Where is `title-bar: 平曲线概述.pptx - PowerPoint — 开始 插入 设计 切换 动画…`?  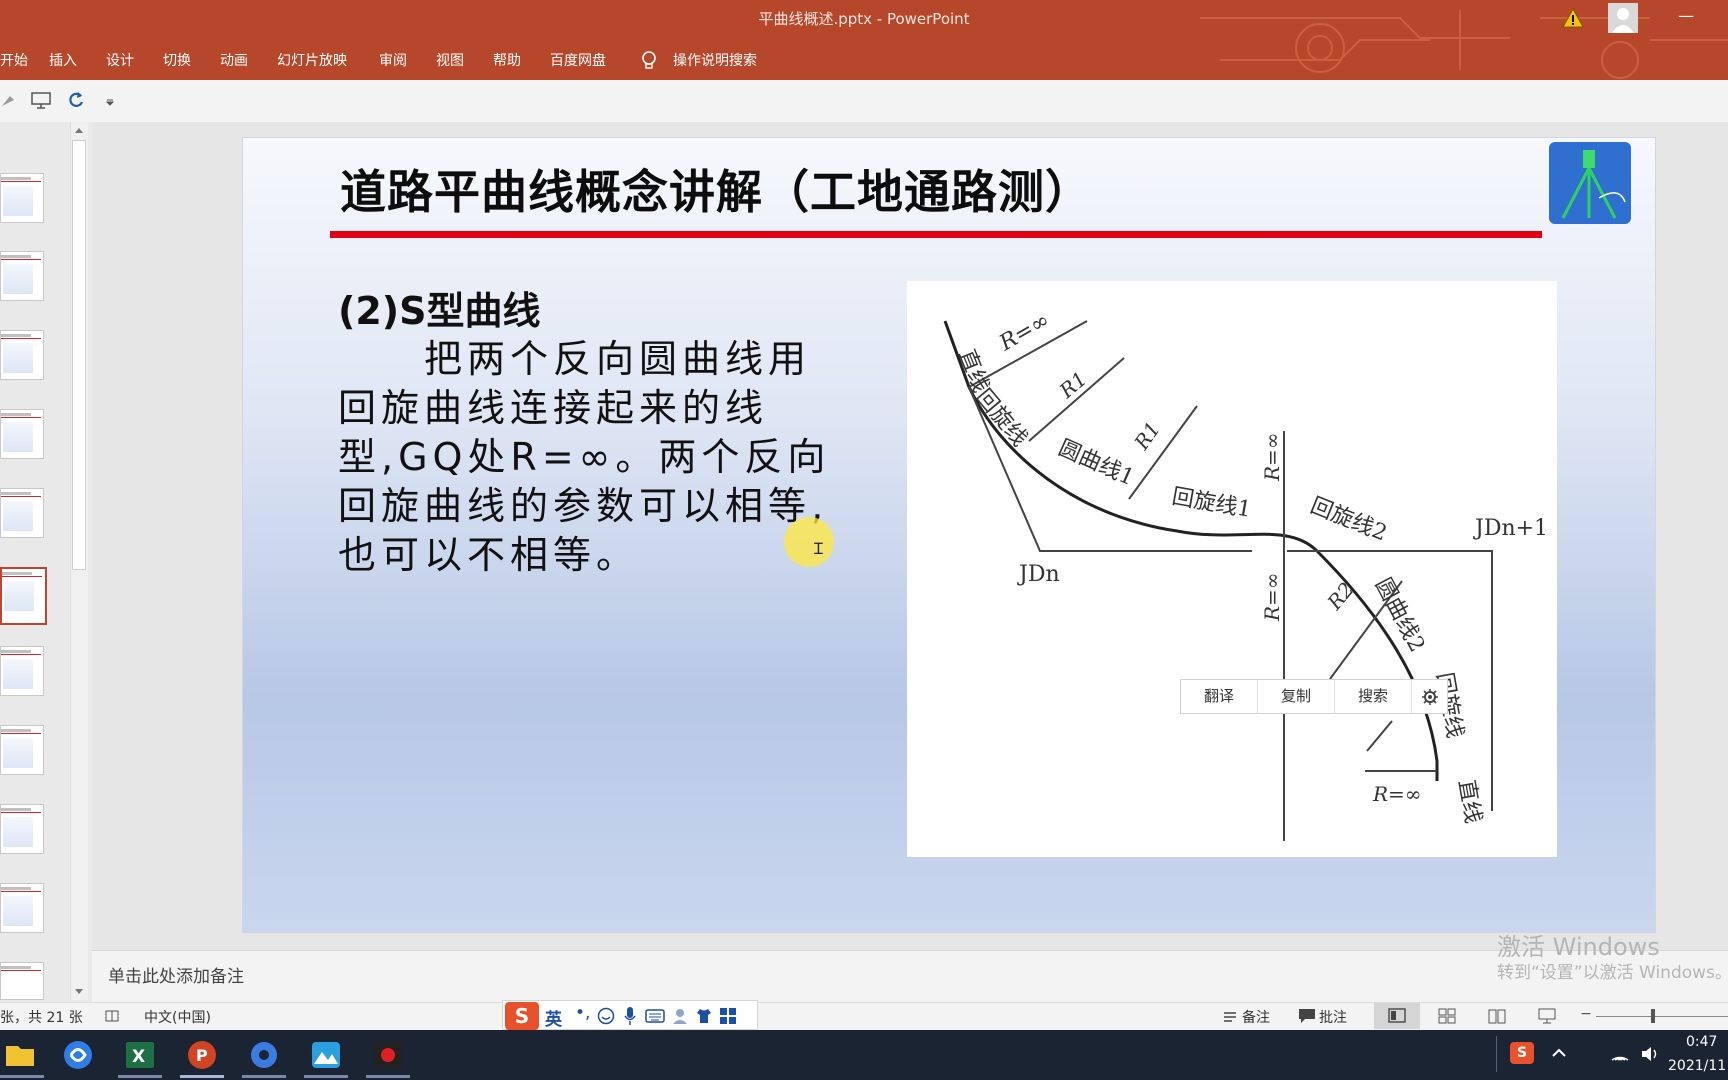
title-bar: 平曲线概述.pptx - PowerPoint — 开始 插入 设计 切换 动画… is located at coordinates (864, 40).